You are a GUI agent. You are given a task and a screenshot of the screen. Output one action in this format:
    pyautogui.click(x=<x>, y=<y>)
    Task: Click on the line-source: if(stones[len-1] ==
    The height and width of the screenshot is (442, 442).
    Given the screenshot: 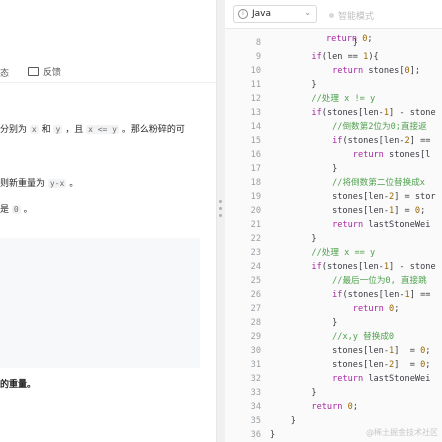 What is the action you would take?
    pyautogui.click(x=350, y=295)
    